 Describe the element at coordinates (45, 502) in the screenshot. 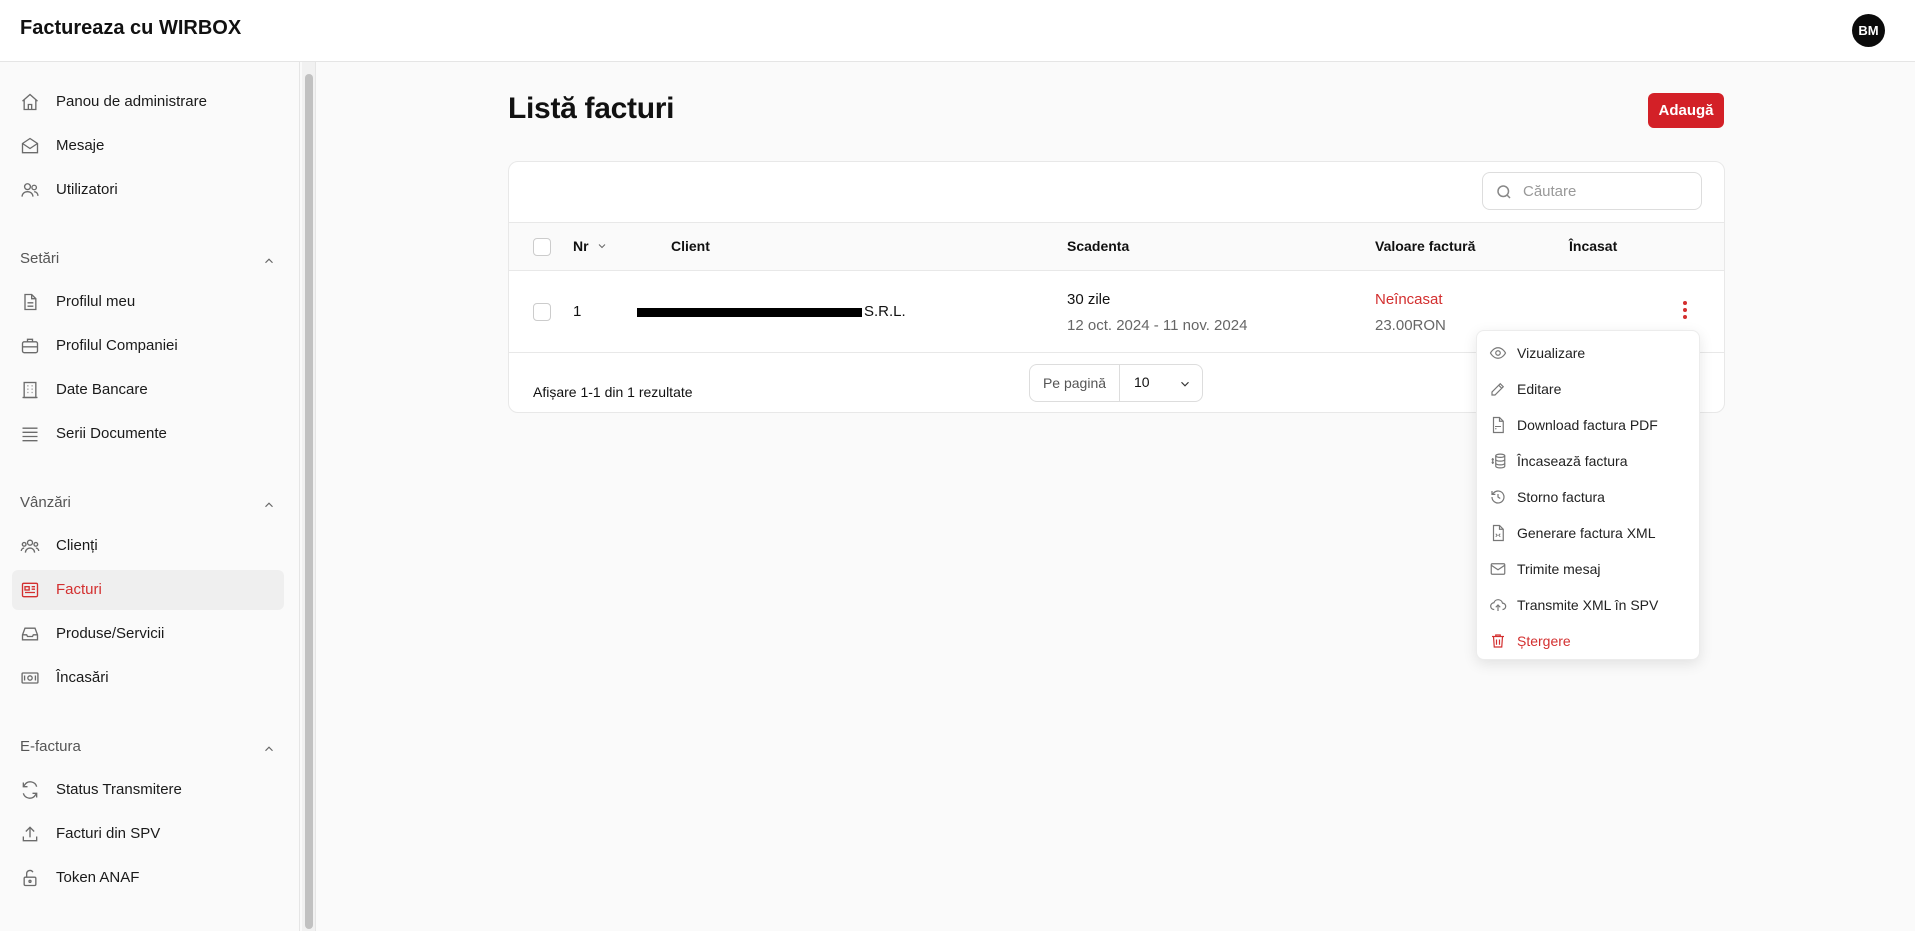

I see `section-title: Vânzări` at that location.